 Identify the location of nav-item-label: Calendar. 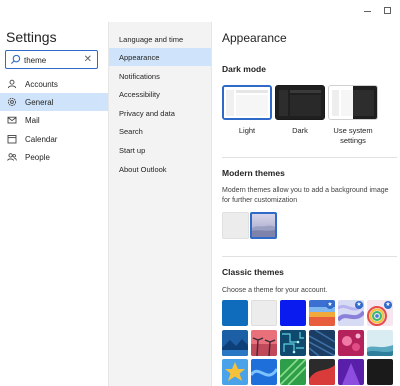
(41, 139).